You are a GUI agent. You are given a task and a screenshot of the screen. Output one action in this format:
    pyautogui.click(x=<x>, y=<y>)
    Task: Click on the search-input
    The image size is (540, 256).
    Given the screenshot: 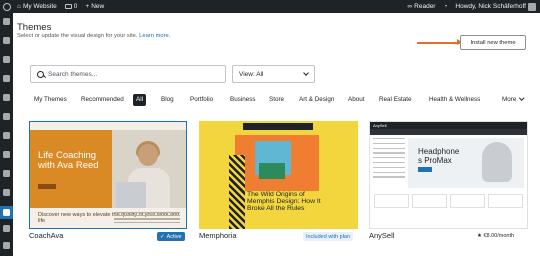 What is the action you would take?
    pyautogui.click(x=128, y=74)
    